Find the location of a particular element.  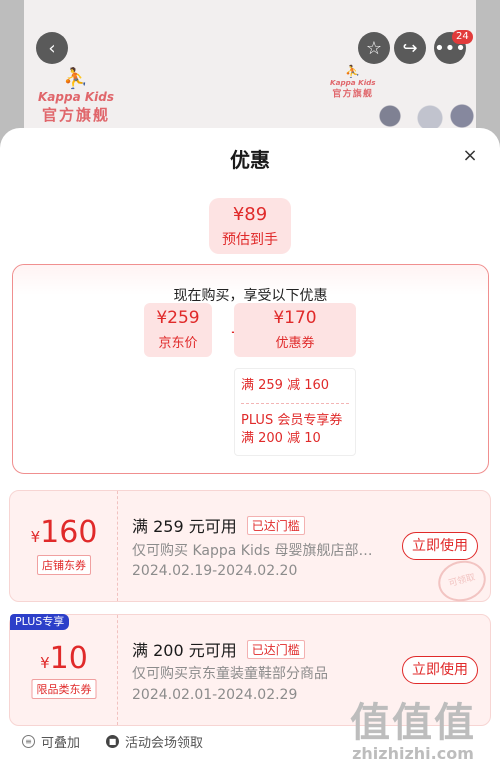

coupon-condition: 满 259 元可用 已达门槛 is located at coordinates (218, 525).